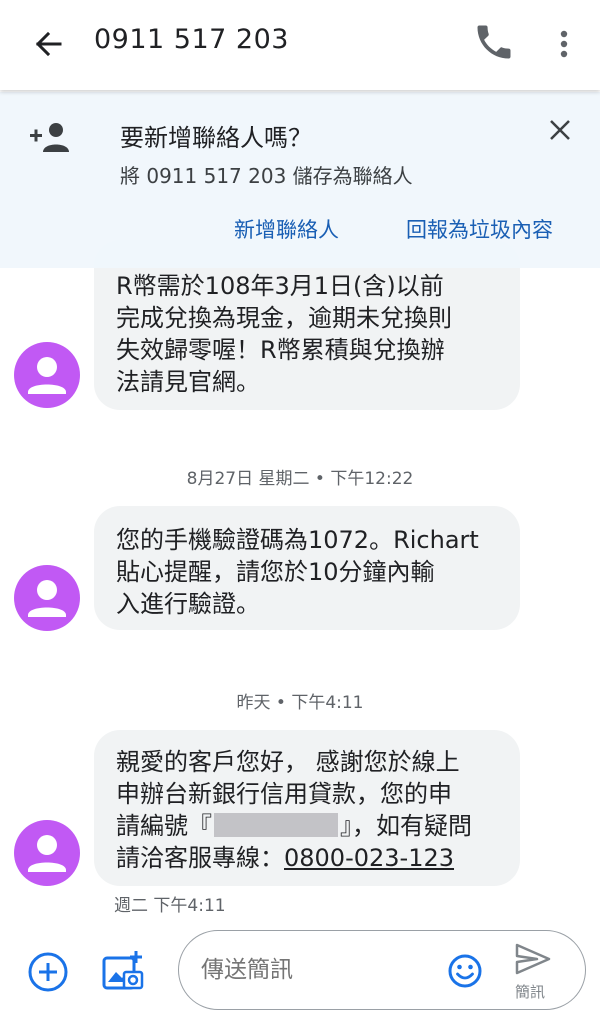 The height and width of the screenshot is (1024, 600). Describe the element at coordinates (533, 959) in the screenshot. I see `send-icon` at that location.